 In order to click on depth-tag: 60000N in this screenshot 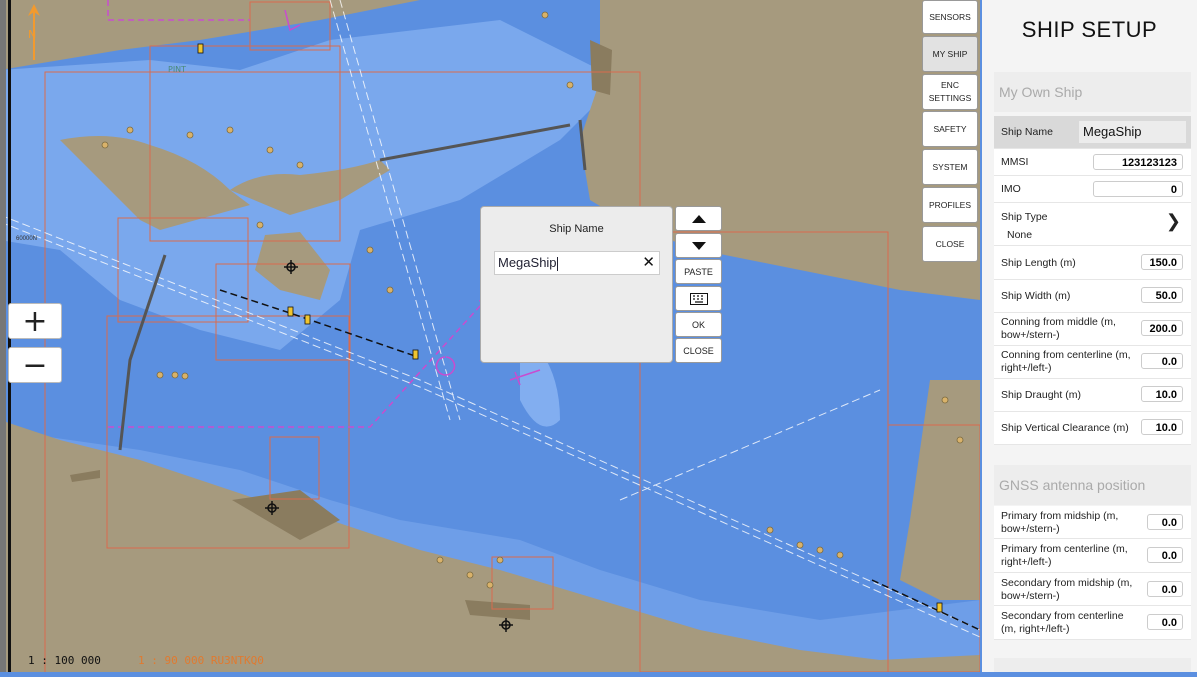, I will do `click(27, 239)`.